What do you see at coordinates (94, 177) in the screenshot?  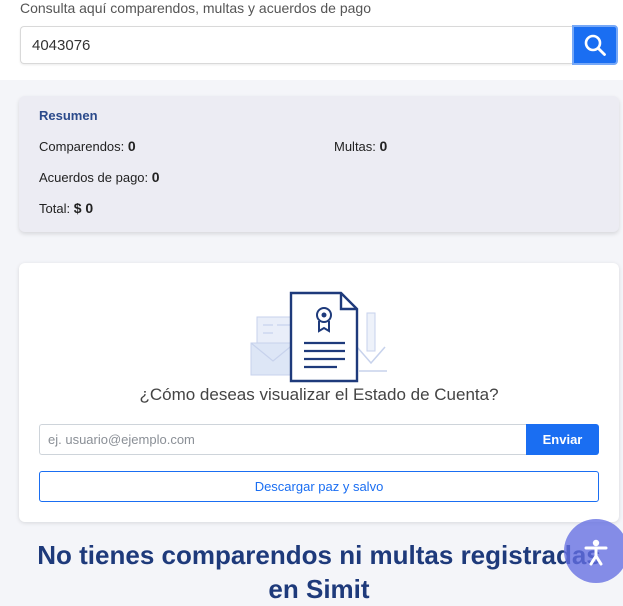 I see `acuerdos-label: Acuerdos de pago:` at bounding box center [94, 177].